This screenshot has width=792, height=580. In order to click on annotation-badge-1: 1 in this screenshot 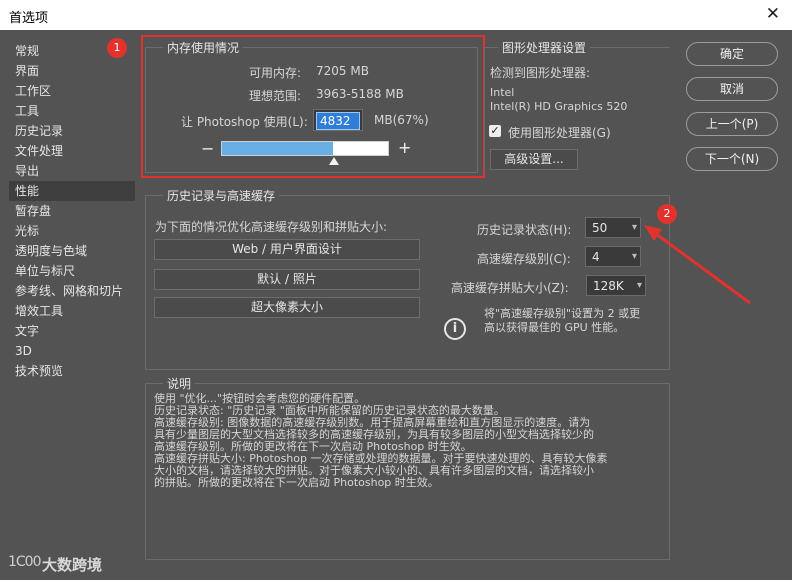, I will do `click(117, 48)`.